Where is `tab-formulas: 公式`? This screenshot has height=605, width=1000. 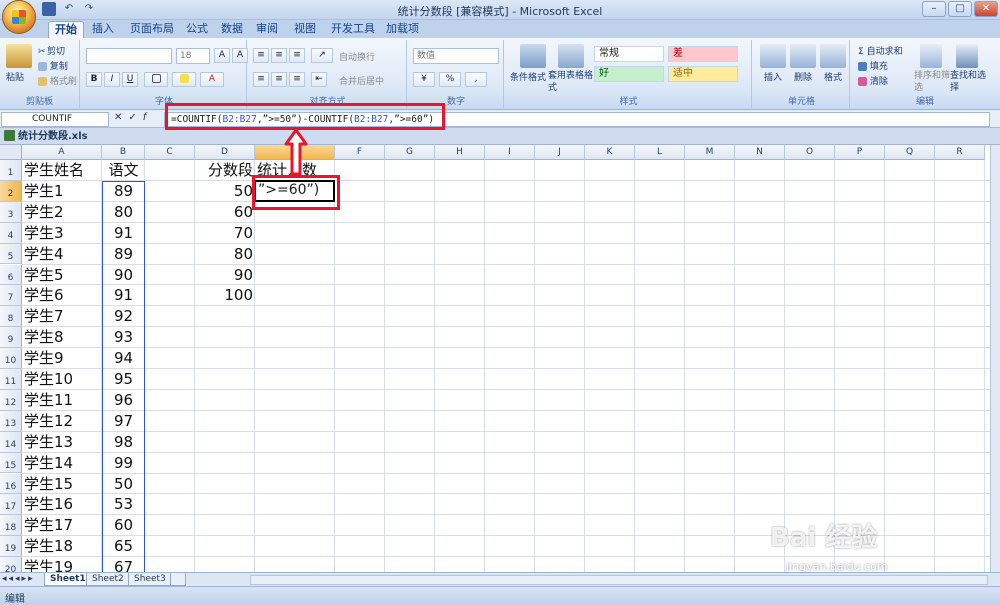 tab-formulas: 公式 is located at coordinates (197, 29).